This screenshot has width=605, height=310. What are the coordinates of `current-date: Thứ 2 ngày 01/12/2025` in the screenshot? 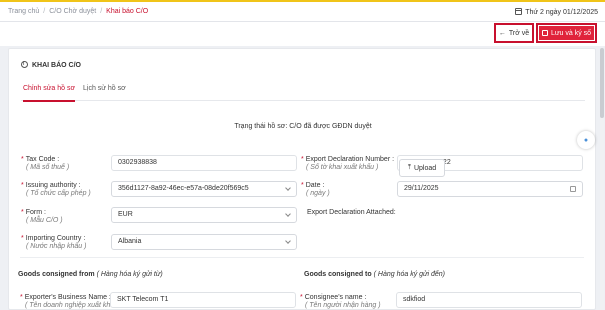 It's located at (556, 12).